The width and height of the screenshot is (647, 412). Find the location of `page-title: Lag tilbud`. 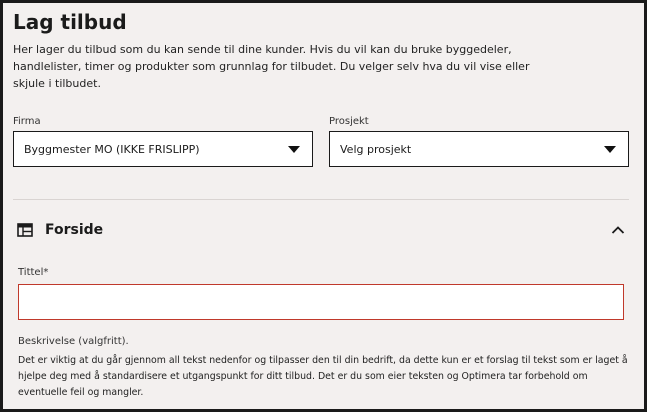

page-title: Lag tilbud is located at coordinates (70, 22).